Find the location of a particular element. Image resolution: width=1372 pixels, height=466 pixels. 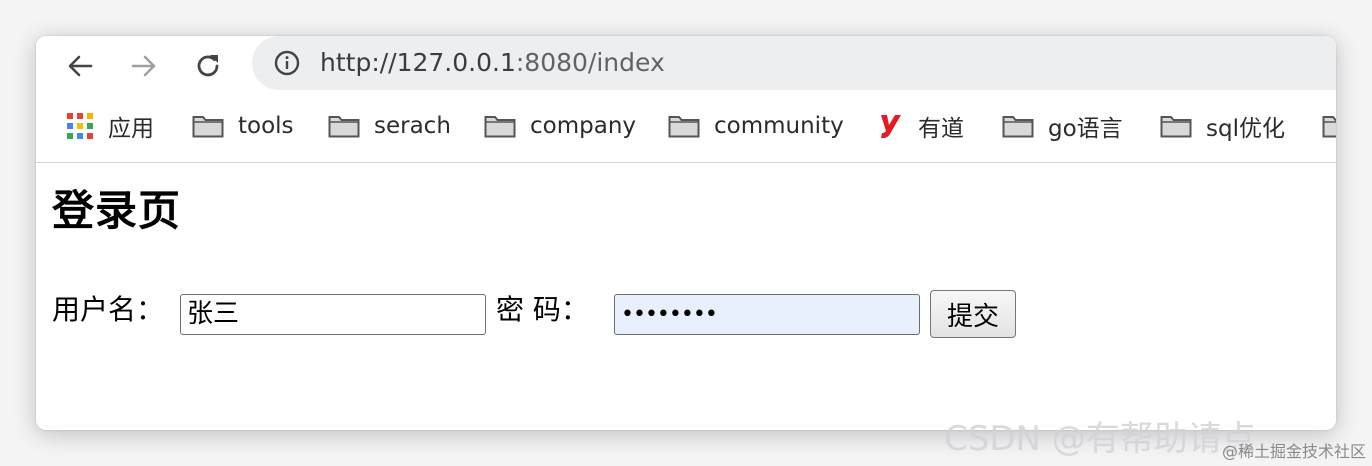

username-input: 张三 is located at coordinates (333, 314).